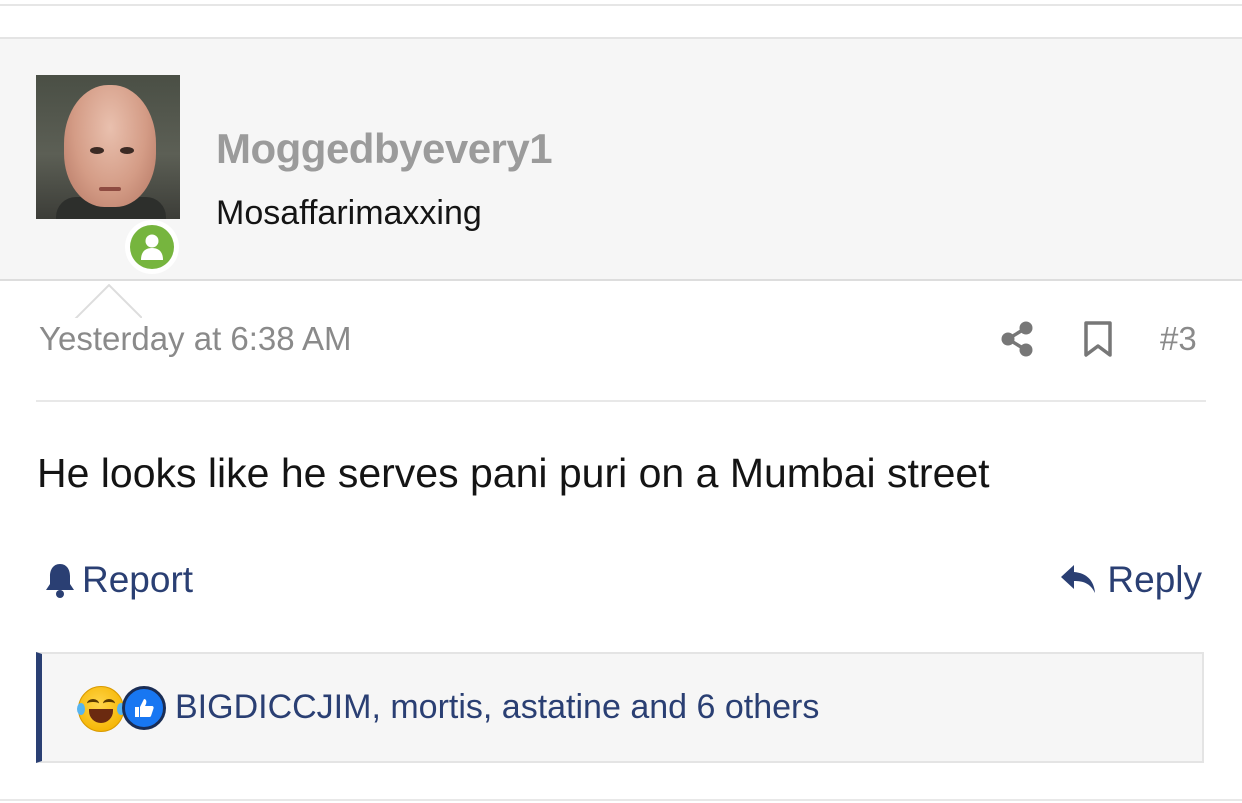 The width and height of the screenshot is (1242, 803). Describe the element at coordinates (108, 147) in the screenshot. I see `avatar` at that location.